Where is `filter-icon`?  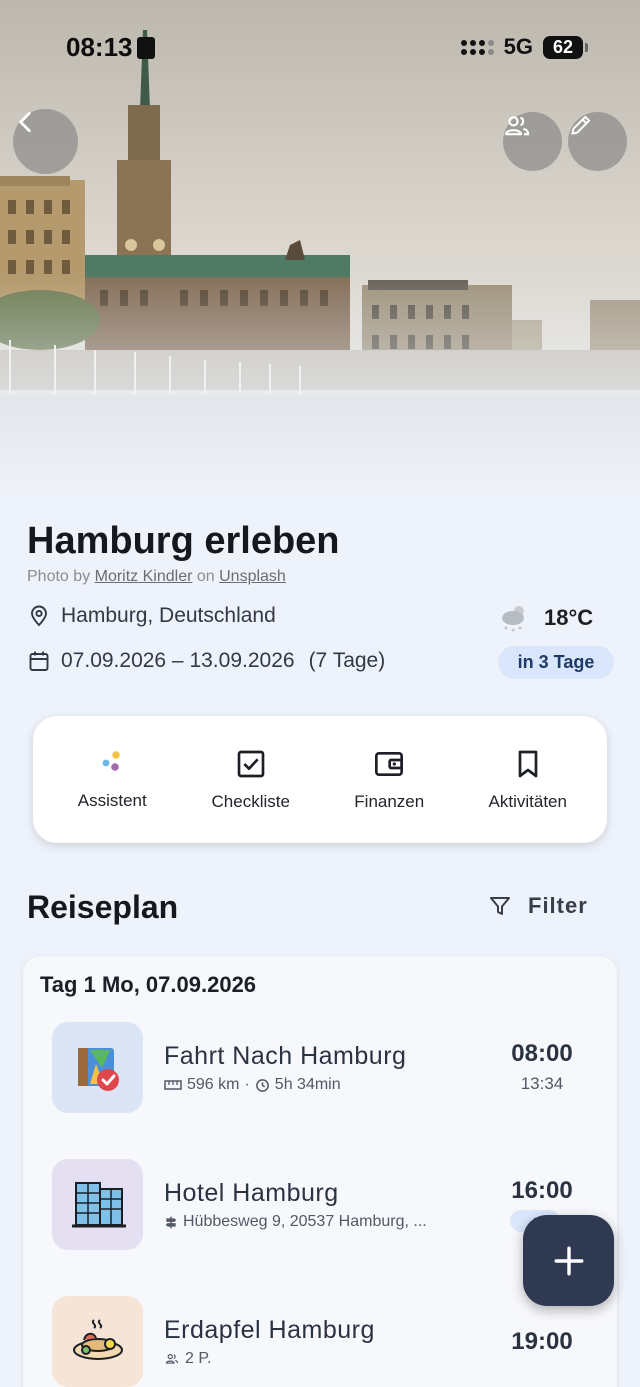 filter-icon is located at coordinates (500, 906).